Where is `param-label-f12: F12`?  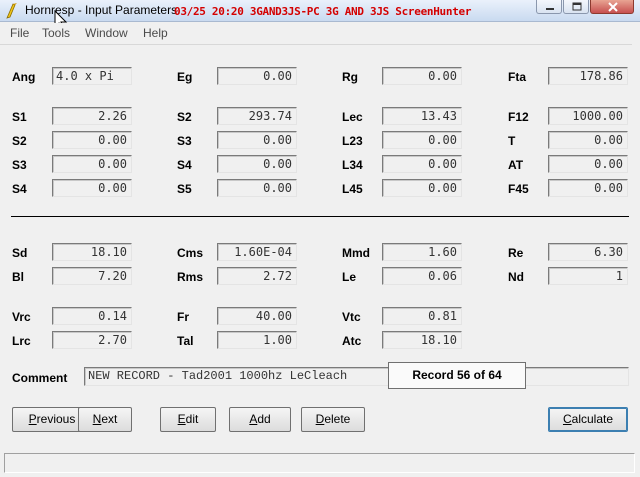 param-label-f12: F12 is located at coordinates (518, 117).